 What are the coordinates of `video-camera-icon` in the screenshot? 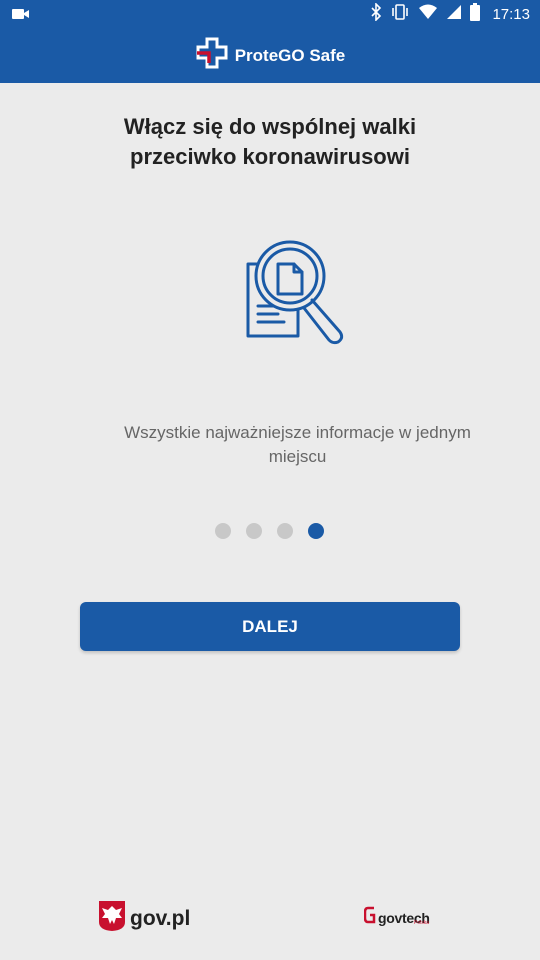 It's located at (21, 16).